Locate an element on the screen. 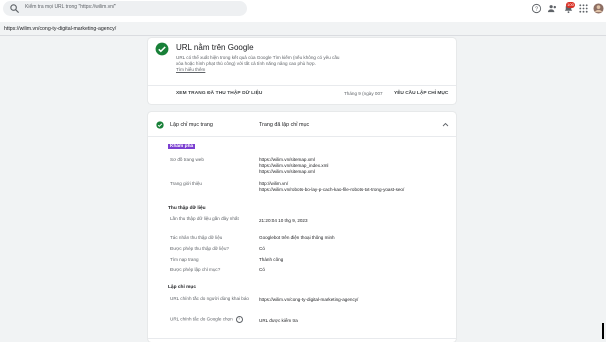  discover-heading: Khám phá is located at coordinates (182, 146).